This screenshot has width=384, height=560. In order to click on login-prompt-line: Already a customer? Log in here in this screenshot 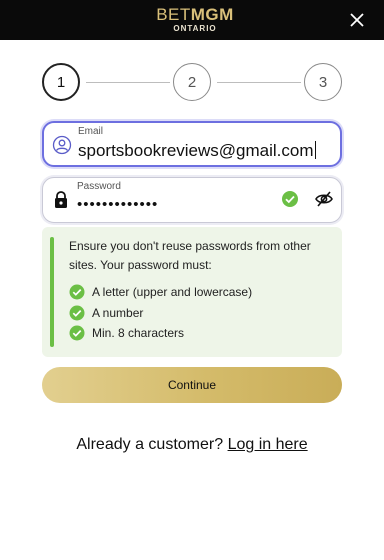, I will do `click(192, 445)`.